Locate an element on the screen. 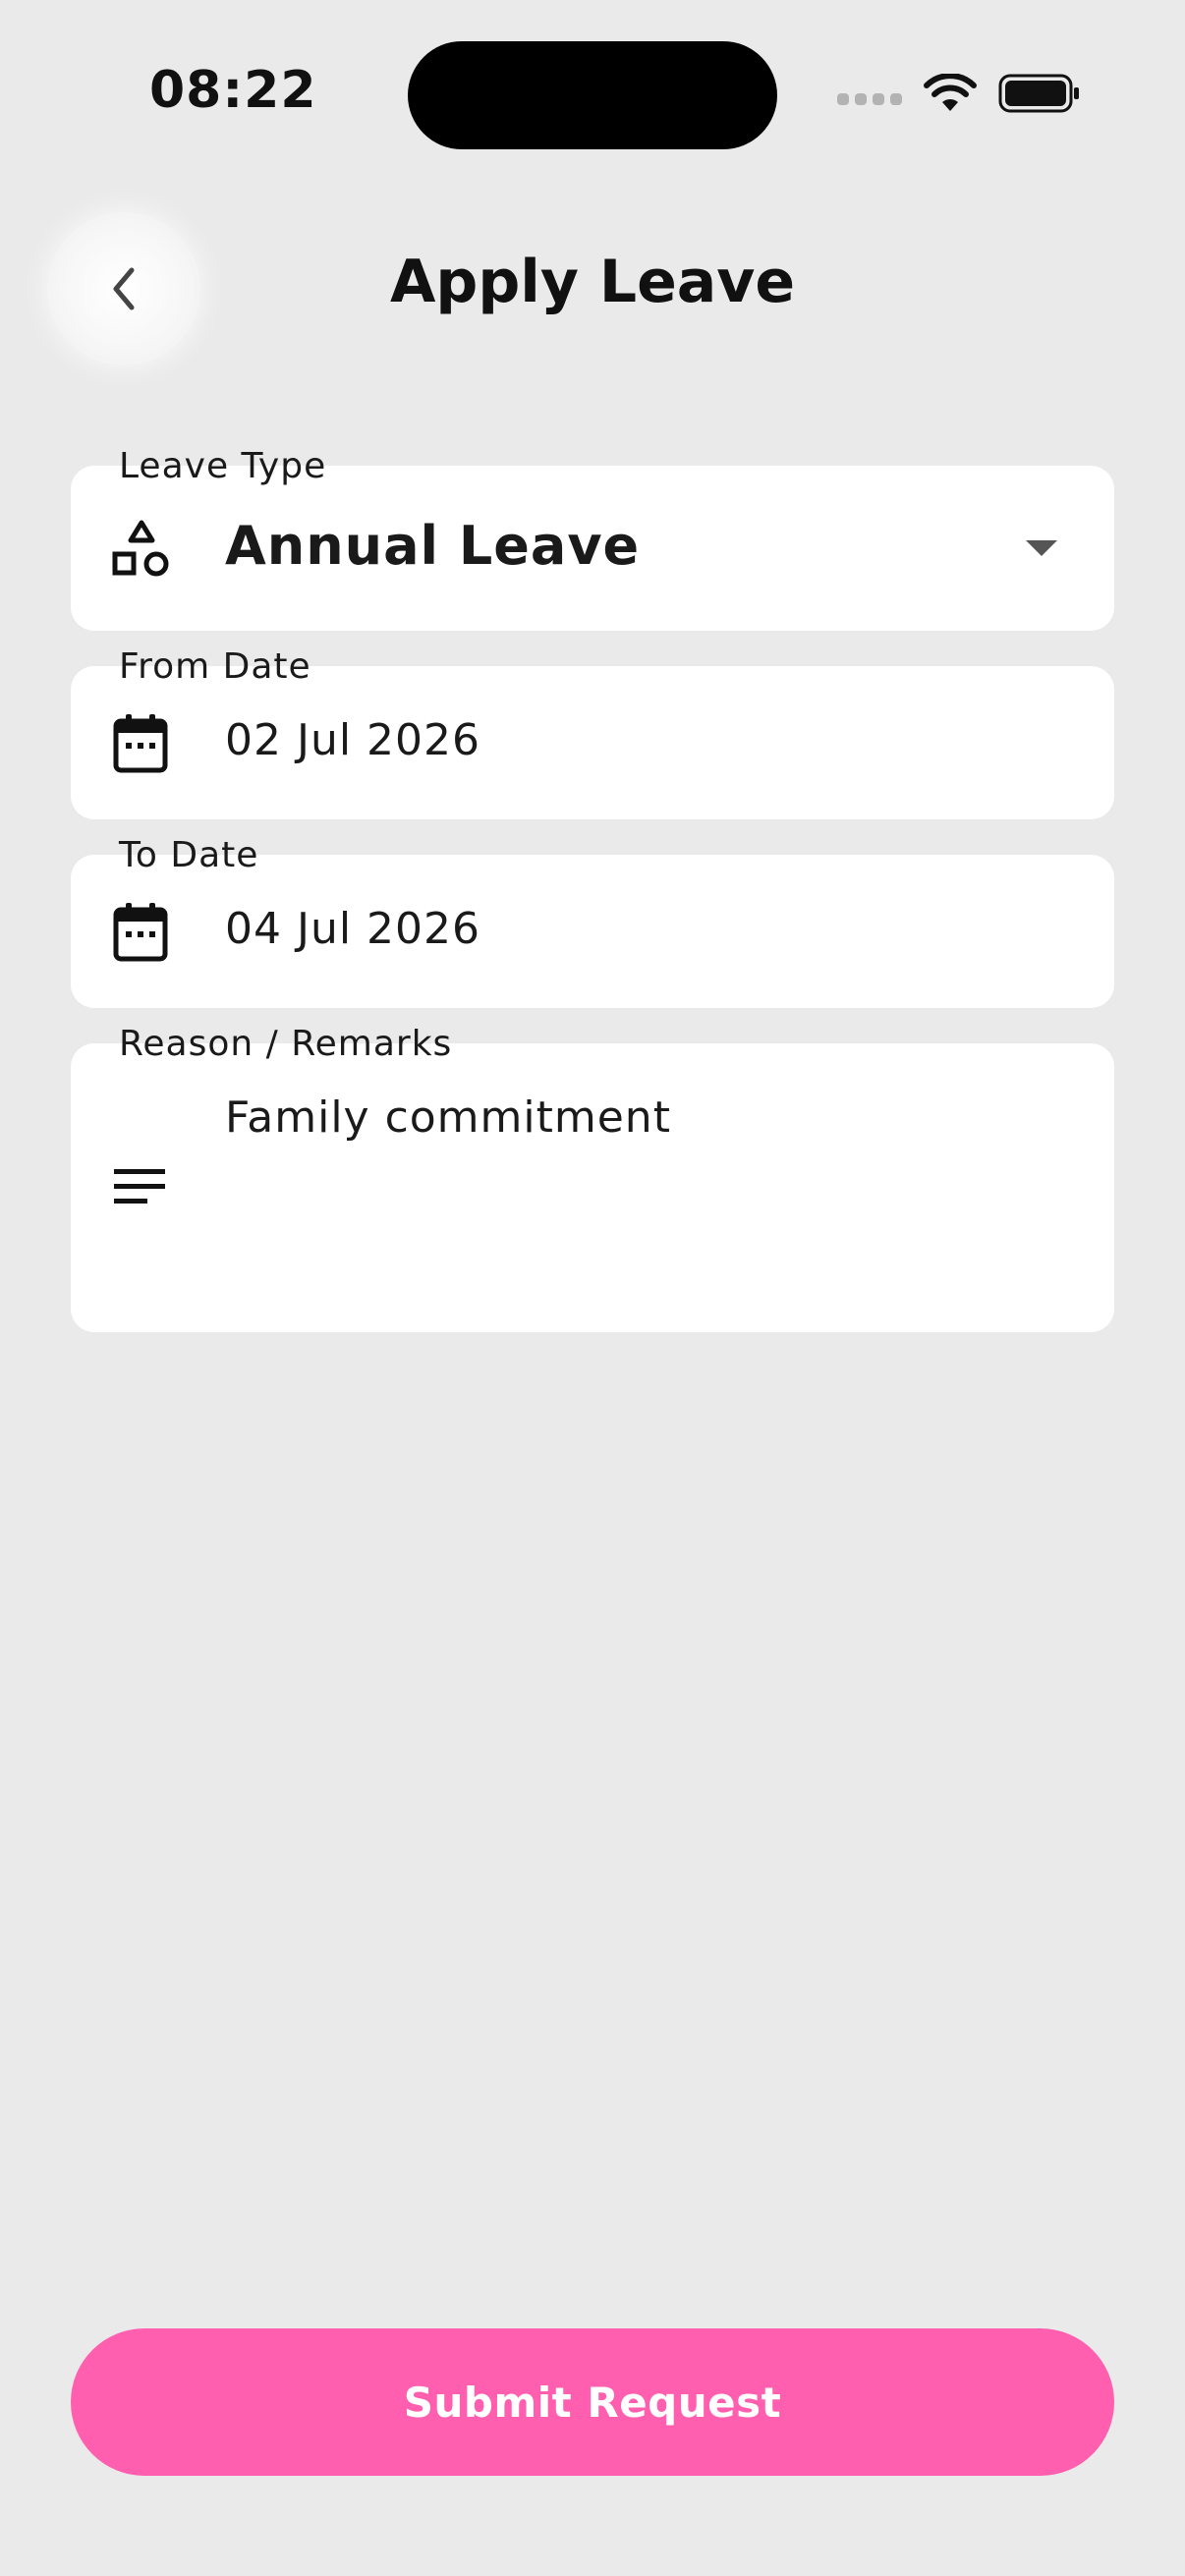 This screenshot has width=1185, height=2576. to-date-value: 04 Jul 2026 is located at coordinates (353, 929).